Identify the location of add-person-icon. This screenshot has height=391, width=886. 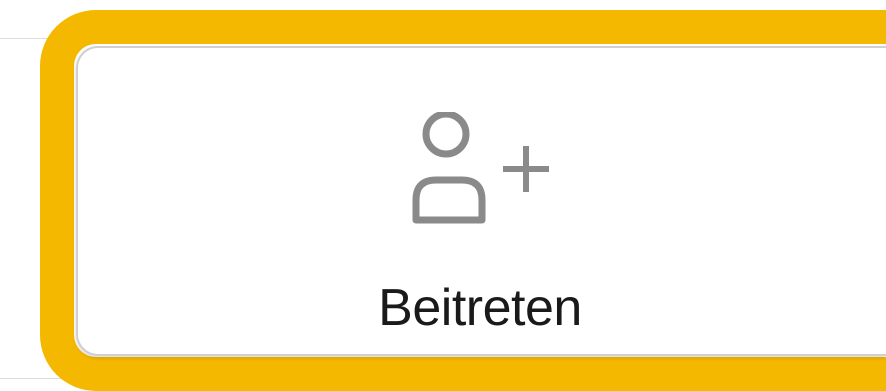
(480, 168).